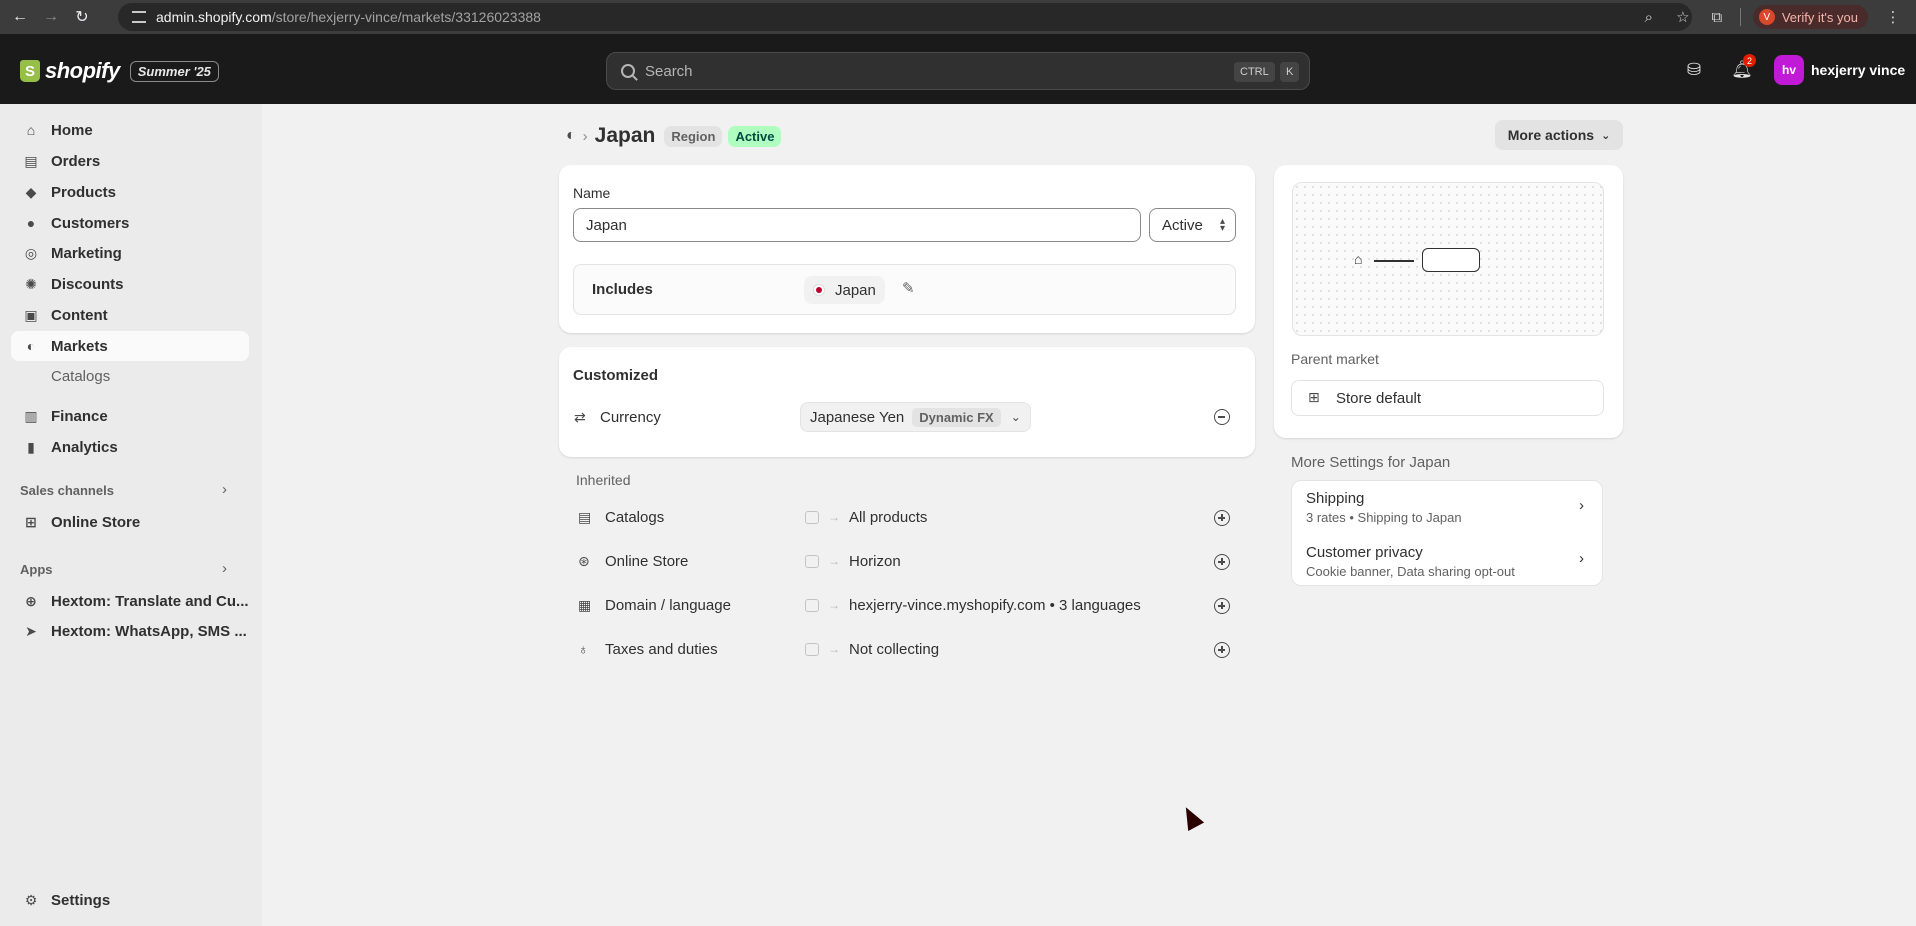 The image size is (1916, 926). I want to click on inherited-online-store-value: Horizon, so click(875, 561).